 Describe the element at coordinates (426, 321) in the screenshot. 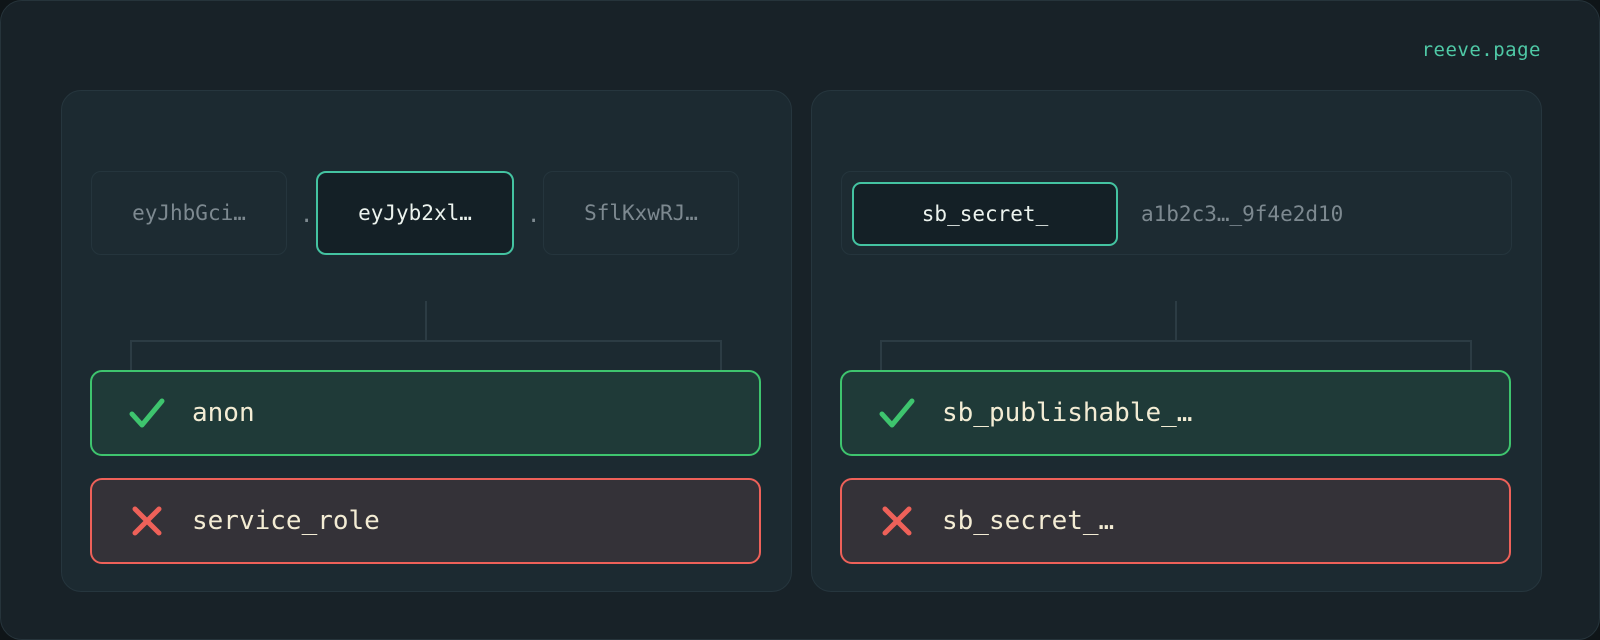

I see `left-connector-stem` at that location.